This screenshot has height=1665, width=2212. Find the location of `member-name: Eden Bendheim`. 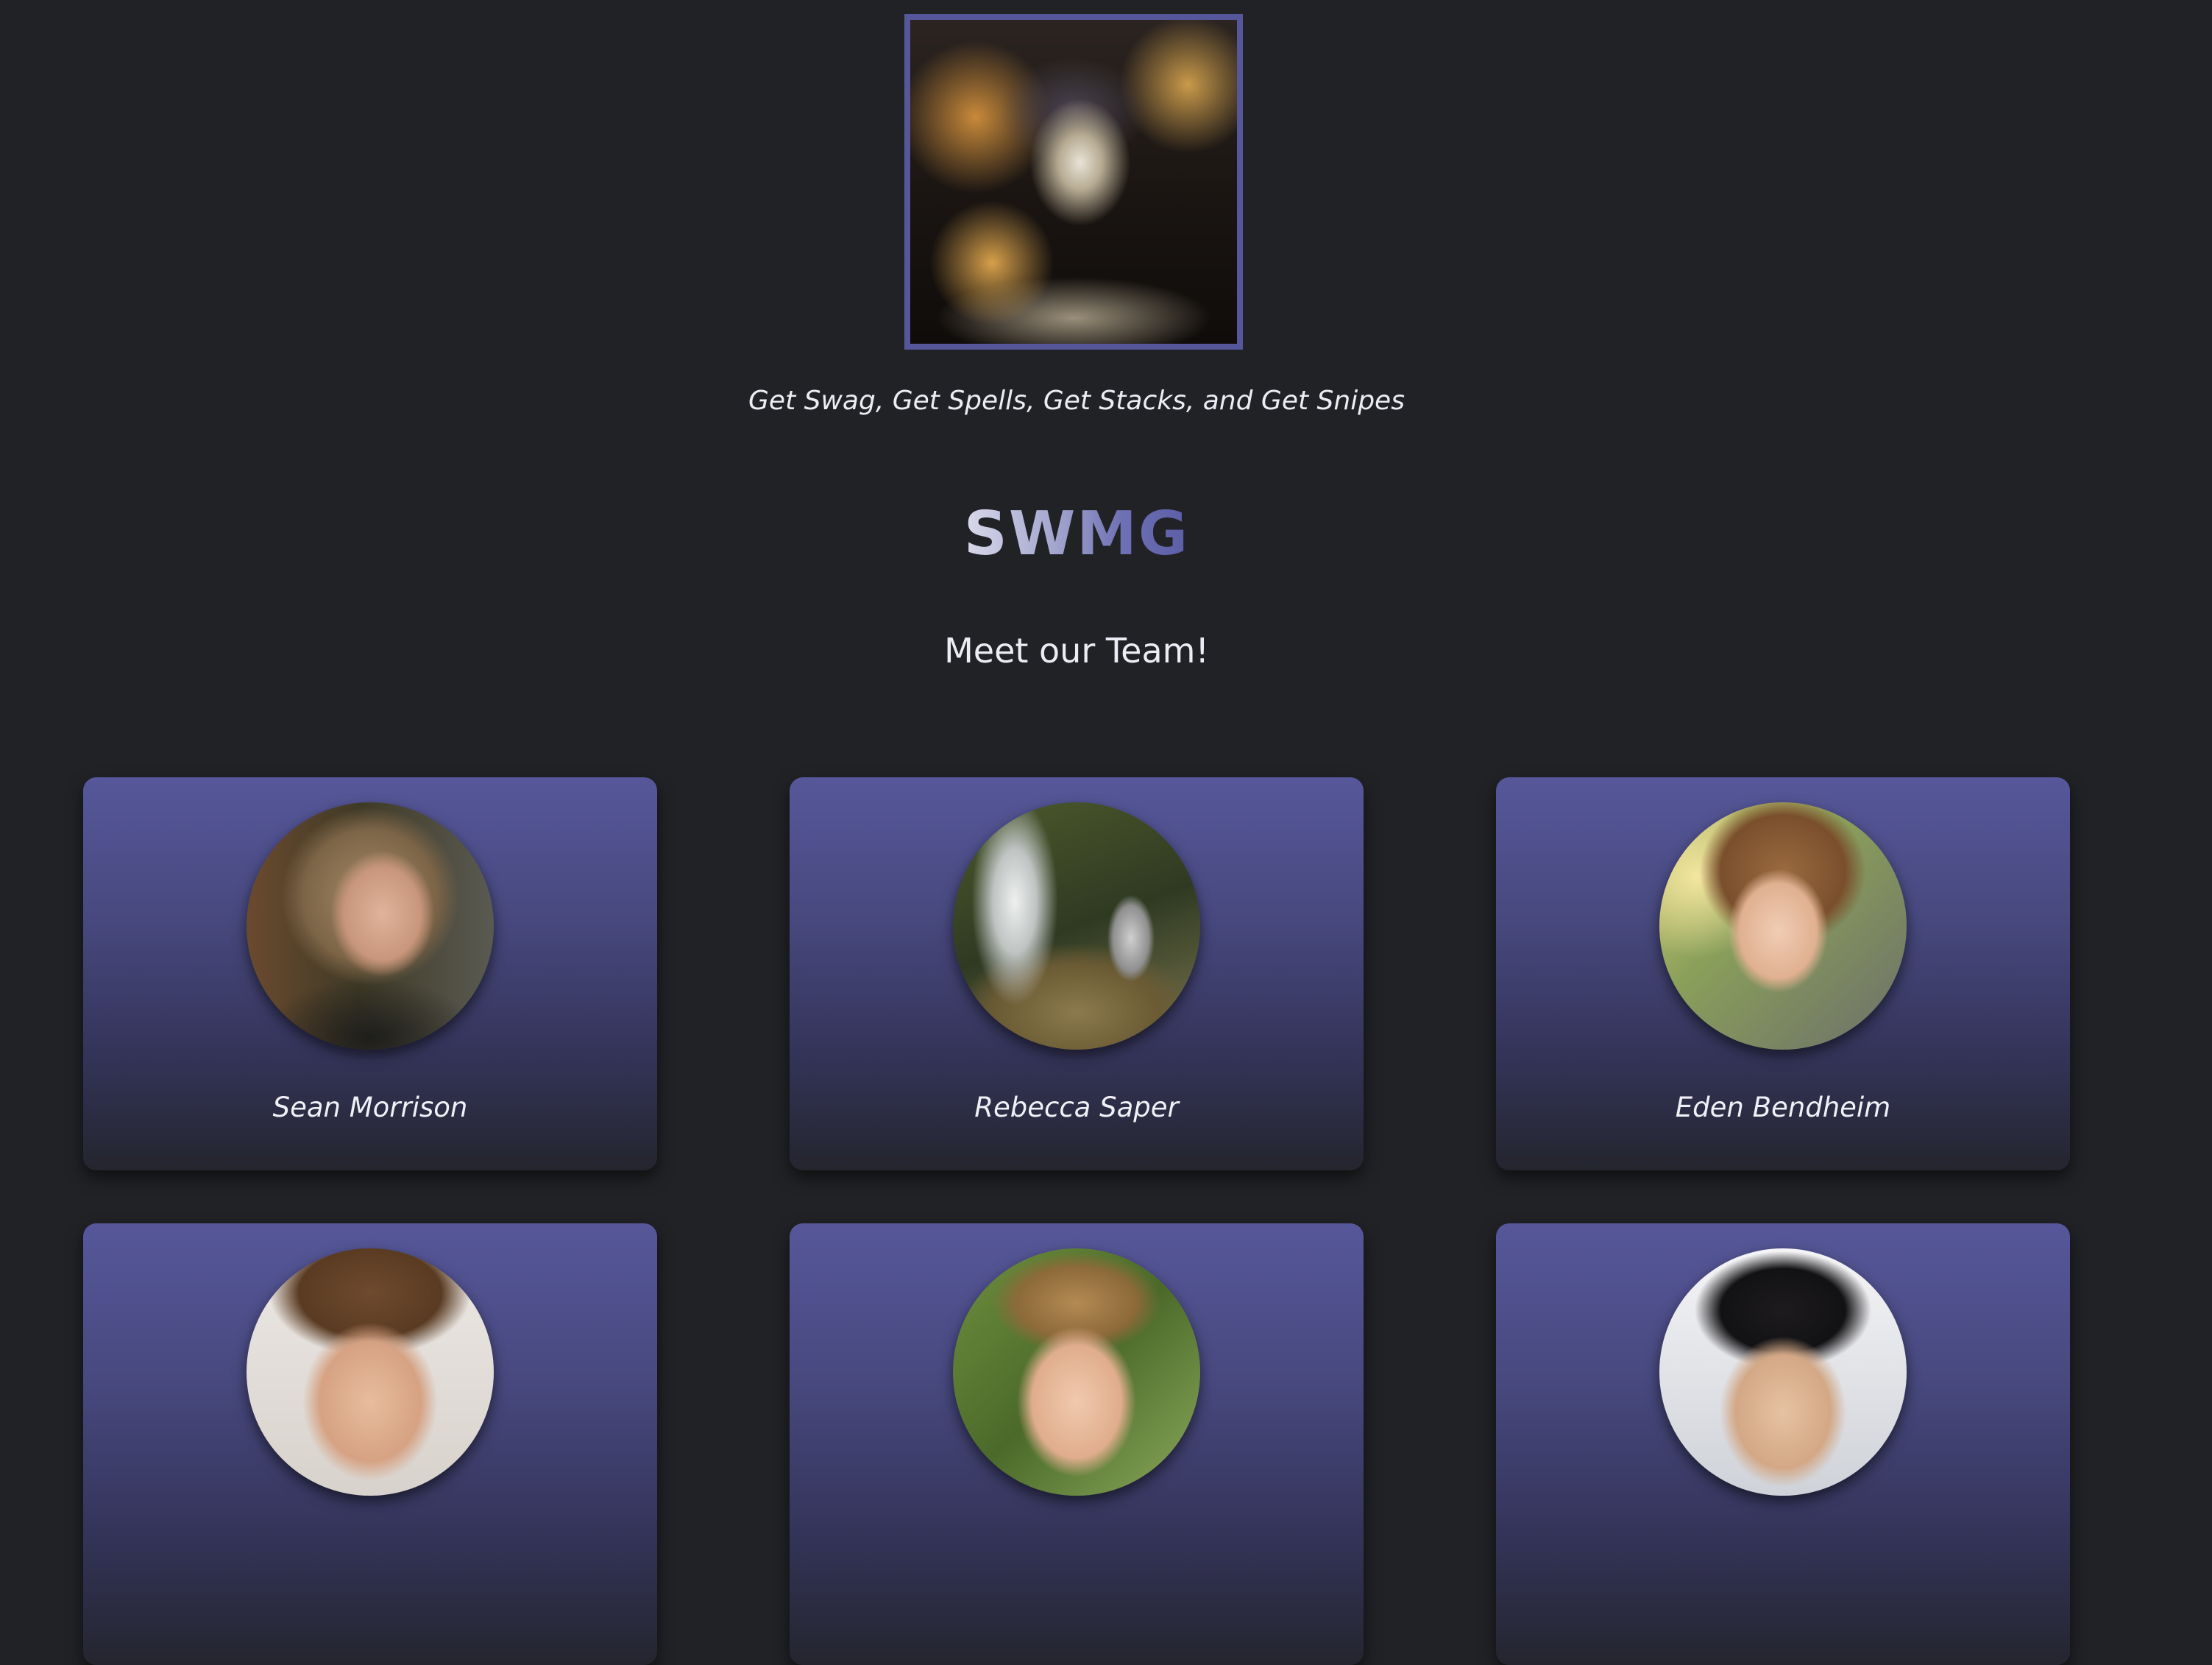

member-name: Eden Bendheim is located at coordinates (1783, 1107).